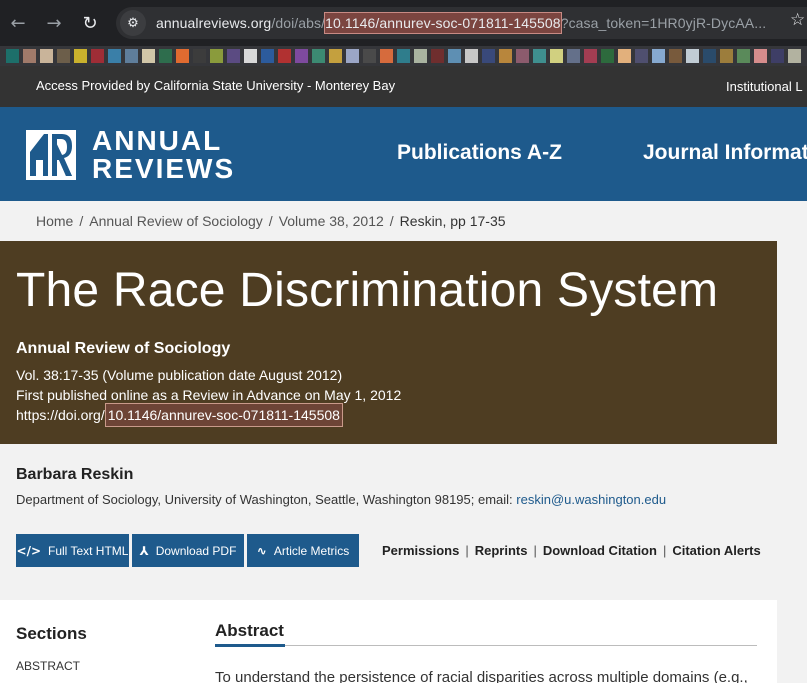 The image size is (807, 683). What do you see at coordinates (60, 415) in the screenshot?
I see `doi-prefix: https://doi.org/` at bounding box center [60, 415].